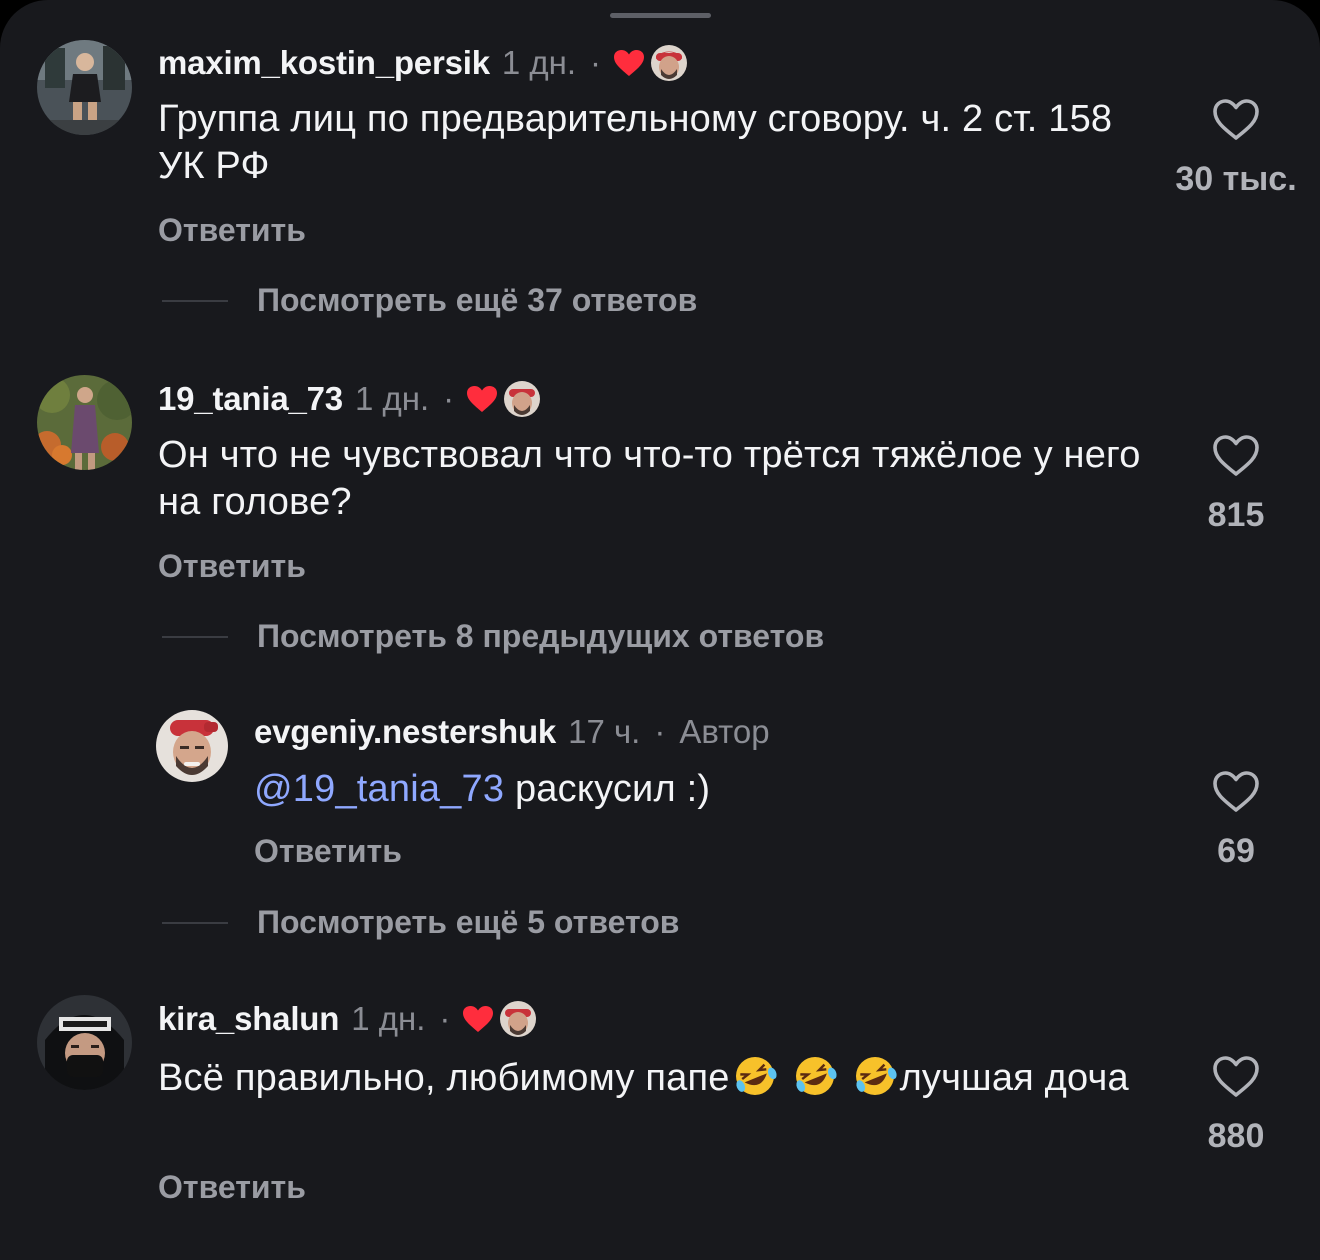 The height and width of the screenshot is (1260, 1320). I want to click on comment-time: 17 ч., so click(604, 731).